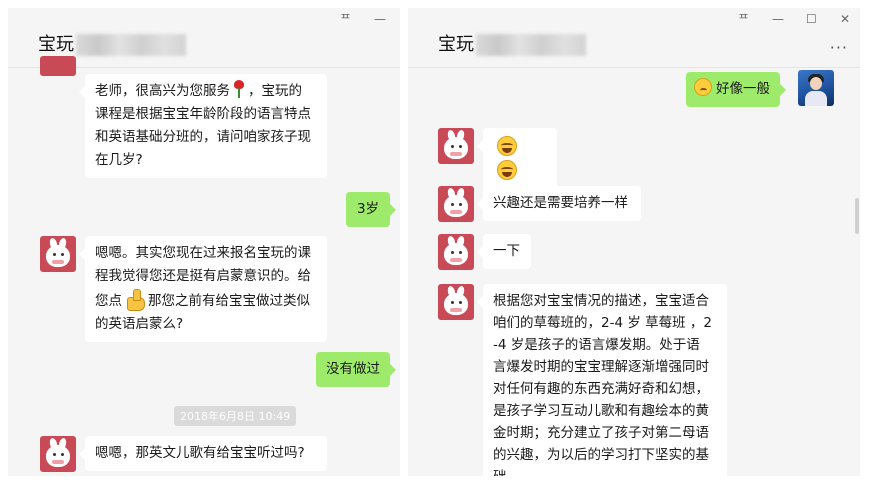  What do you see at coordinates (601, 301) in the screenshot?
I see `message-text: 根据您对宝宝情况的描述，宝宝适合` at bounding box center [601, 301].